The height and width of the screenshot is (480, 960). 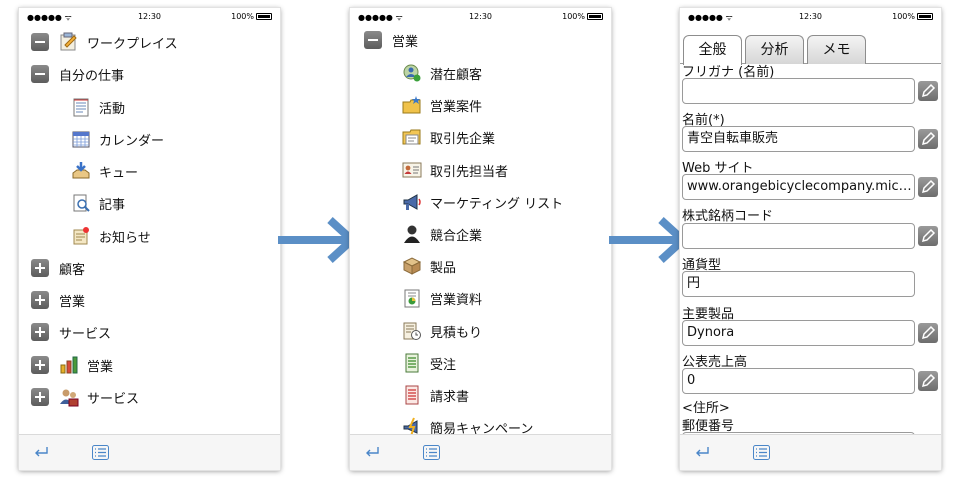 I want to click on account-icon, so click(x=412, y=137).